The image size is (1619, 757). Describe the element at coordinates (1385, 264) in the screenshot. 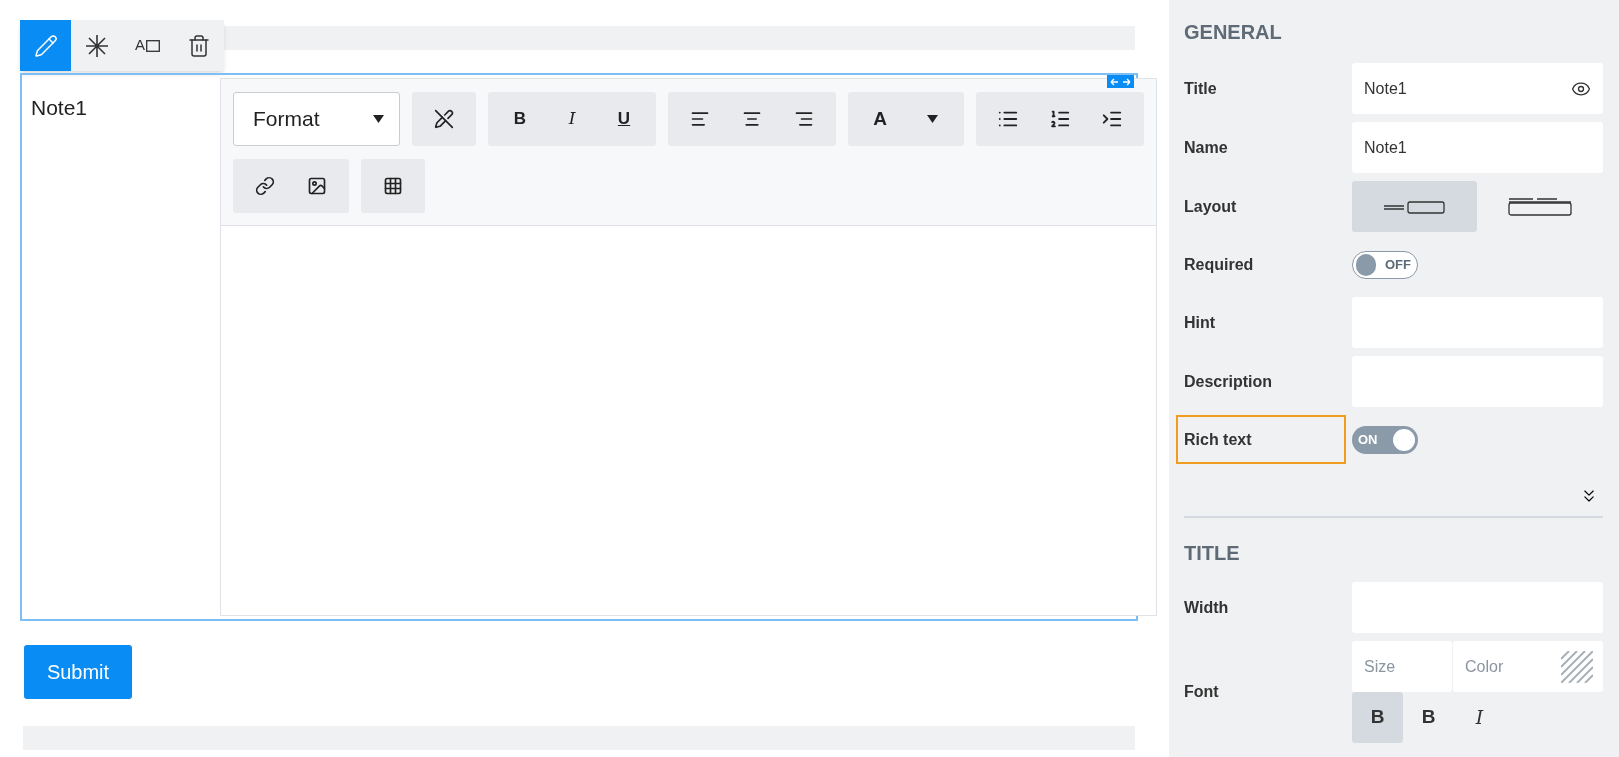

I see `toggle-switch: OFF` at that location.